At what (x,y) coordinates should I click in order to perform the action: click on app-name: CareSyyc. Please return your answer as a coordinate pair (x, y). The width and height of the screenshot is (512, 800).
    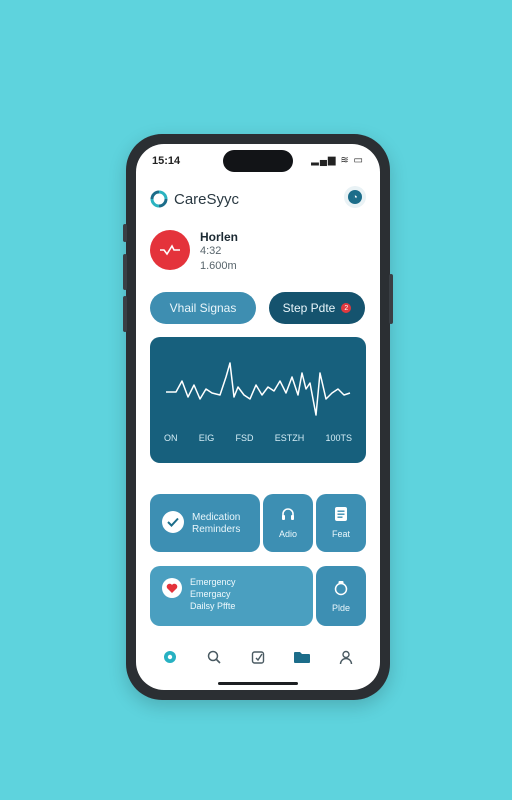
    Looking at the image, I should click on (207, 199).